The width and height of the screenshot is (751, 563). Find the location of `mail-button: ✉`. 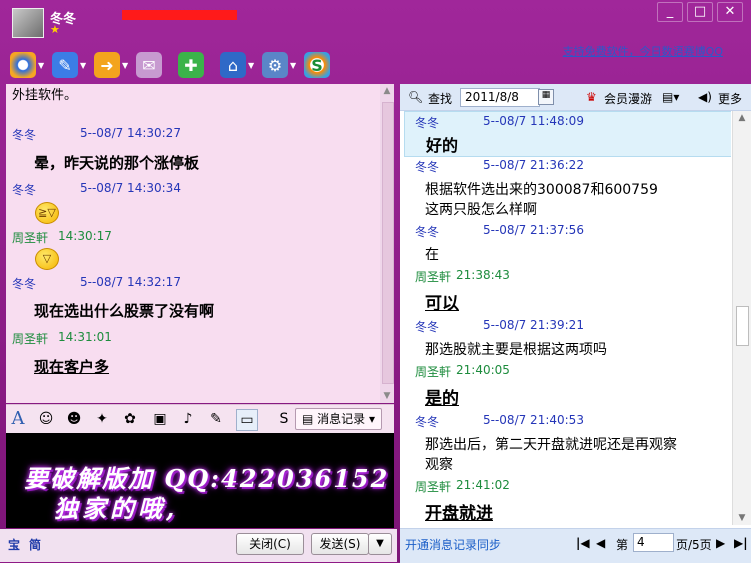

mail-button: ✉ is located at coordinates (155, 65).